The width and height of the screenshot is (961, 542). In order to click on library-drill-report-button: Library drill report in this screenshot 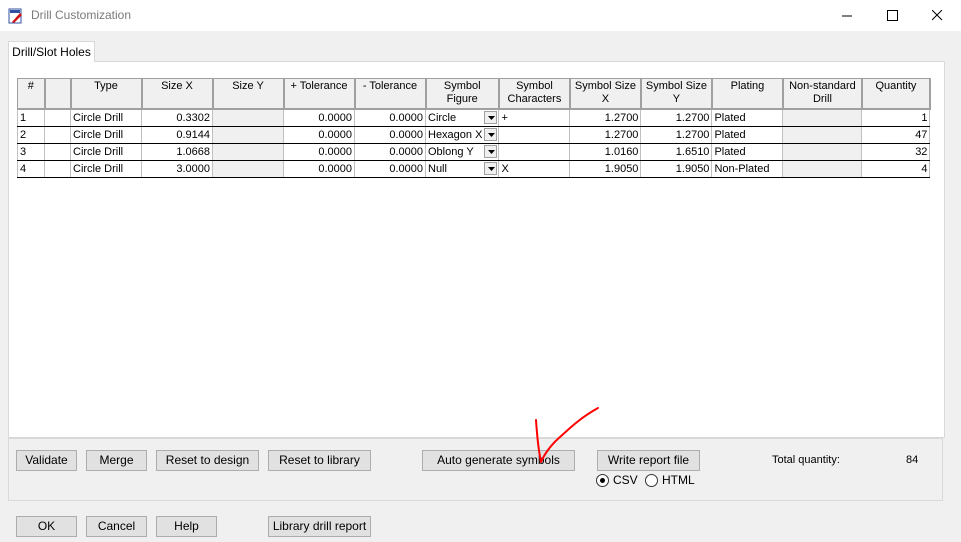, I will do `click(319, 526)`.